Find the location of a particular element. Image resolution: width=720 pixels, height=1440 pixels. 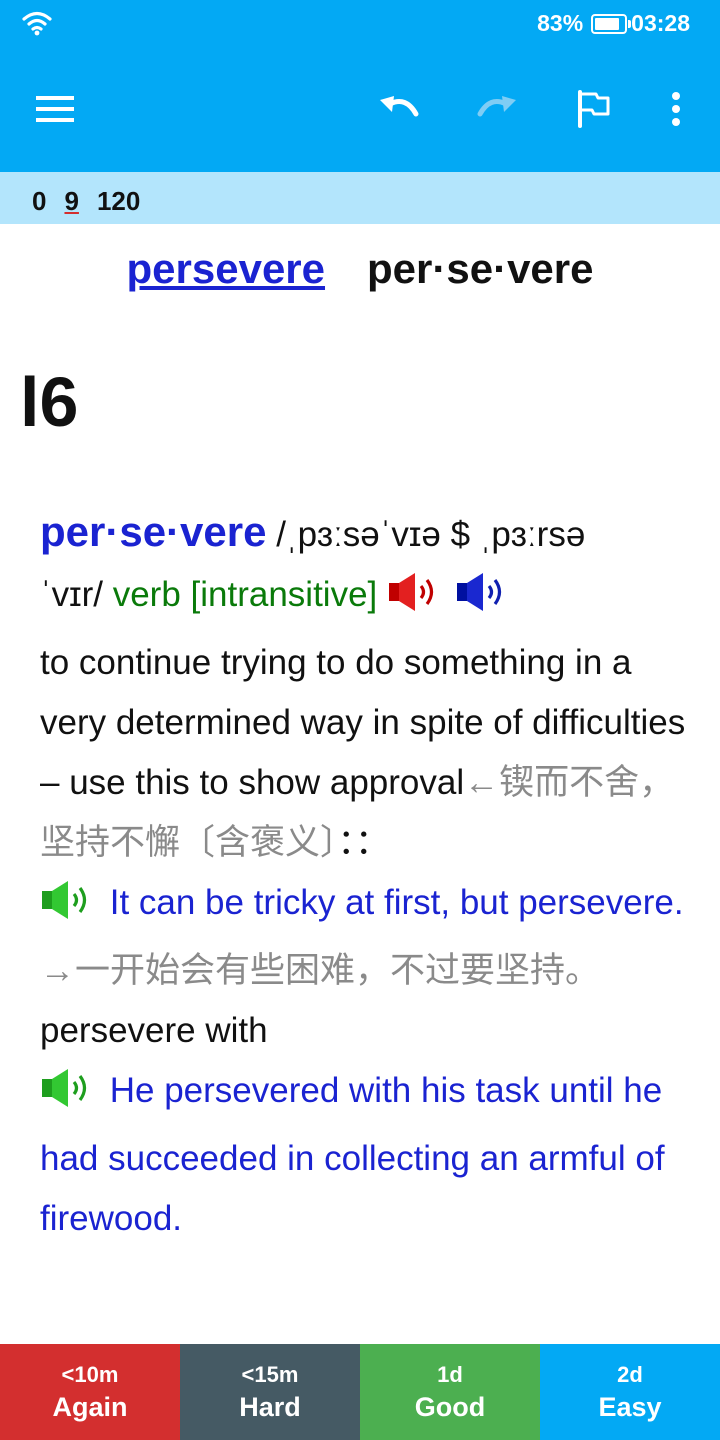

word-level: l6 is located at coordinates (49, 402).